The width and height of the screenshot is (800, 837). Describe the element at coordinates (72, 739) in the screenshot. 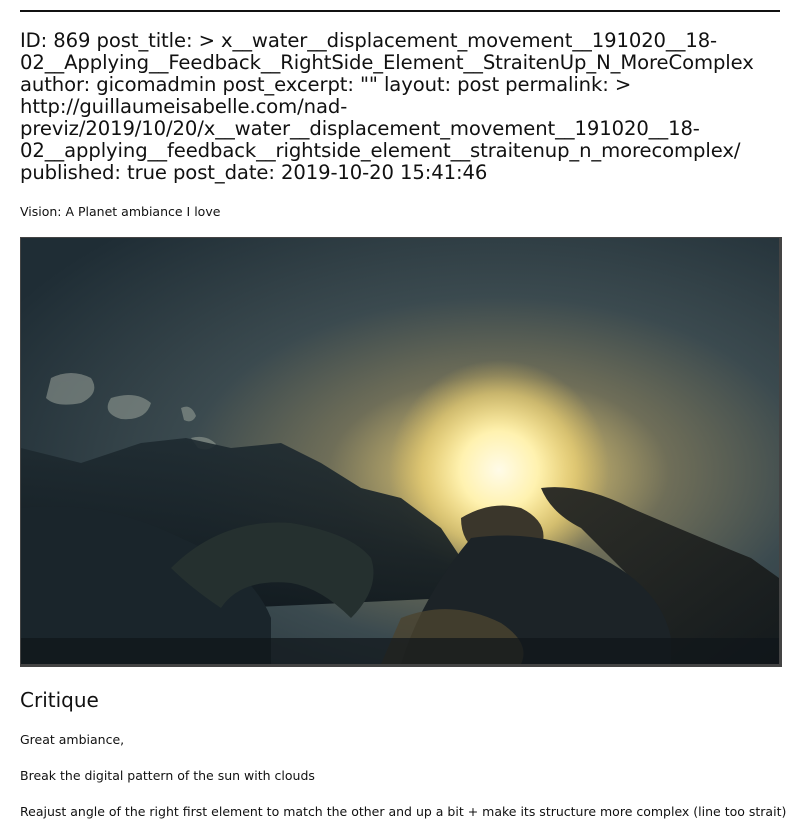

I see `critique-item: Great ambiance,` at that location.